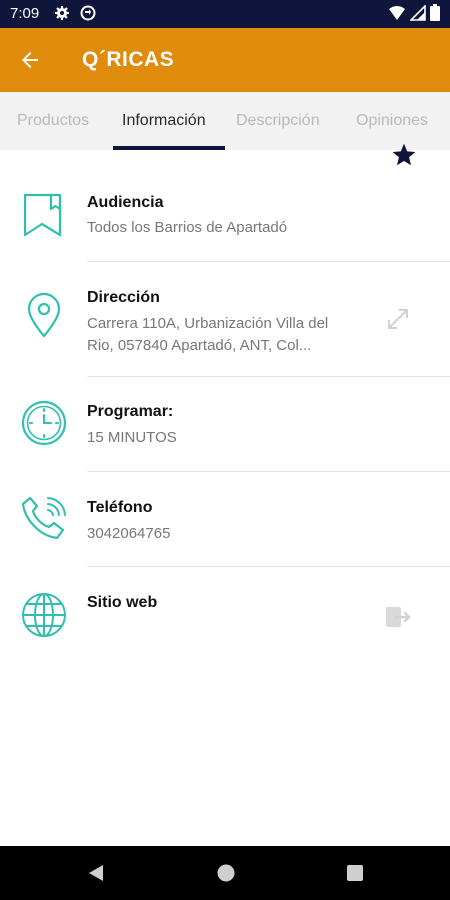 Image resolution: width=450 pixels, height=900 pixels. I want to click on globe-icon, so click(44, 615).